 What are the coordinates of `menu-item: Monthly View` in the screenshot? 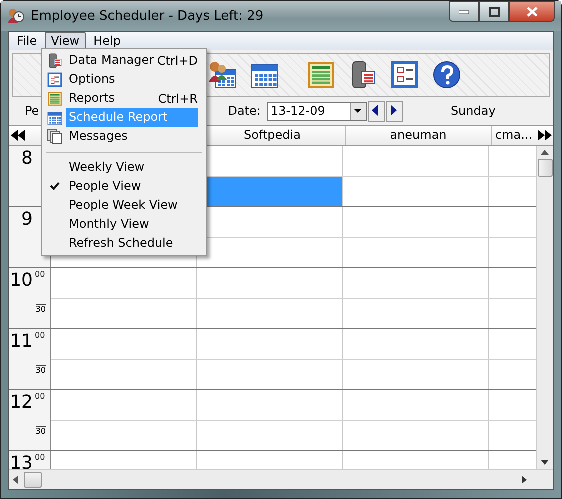 It's located at (132, 224).